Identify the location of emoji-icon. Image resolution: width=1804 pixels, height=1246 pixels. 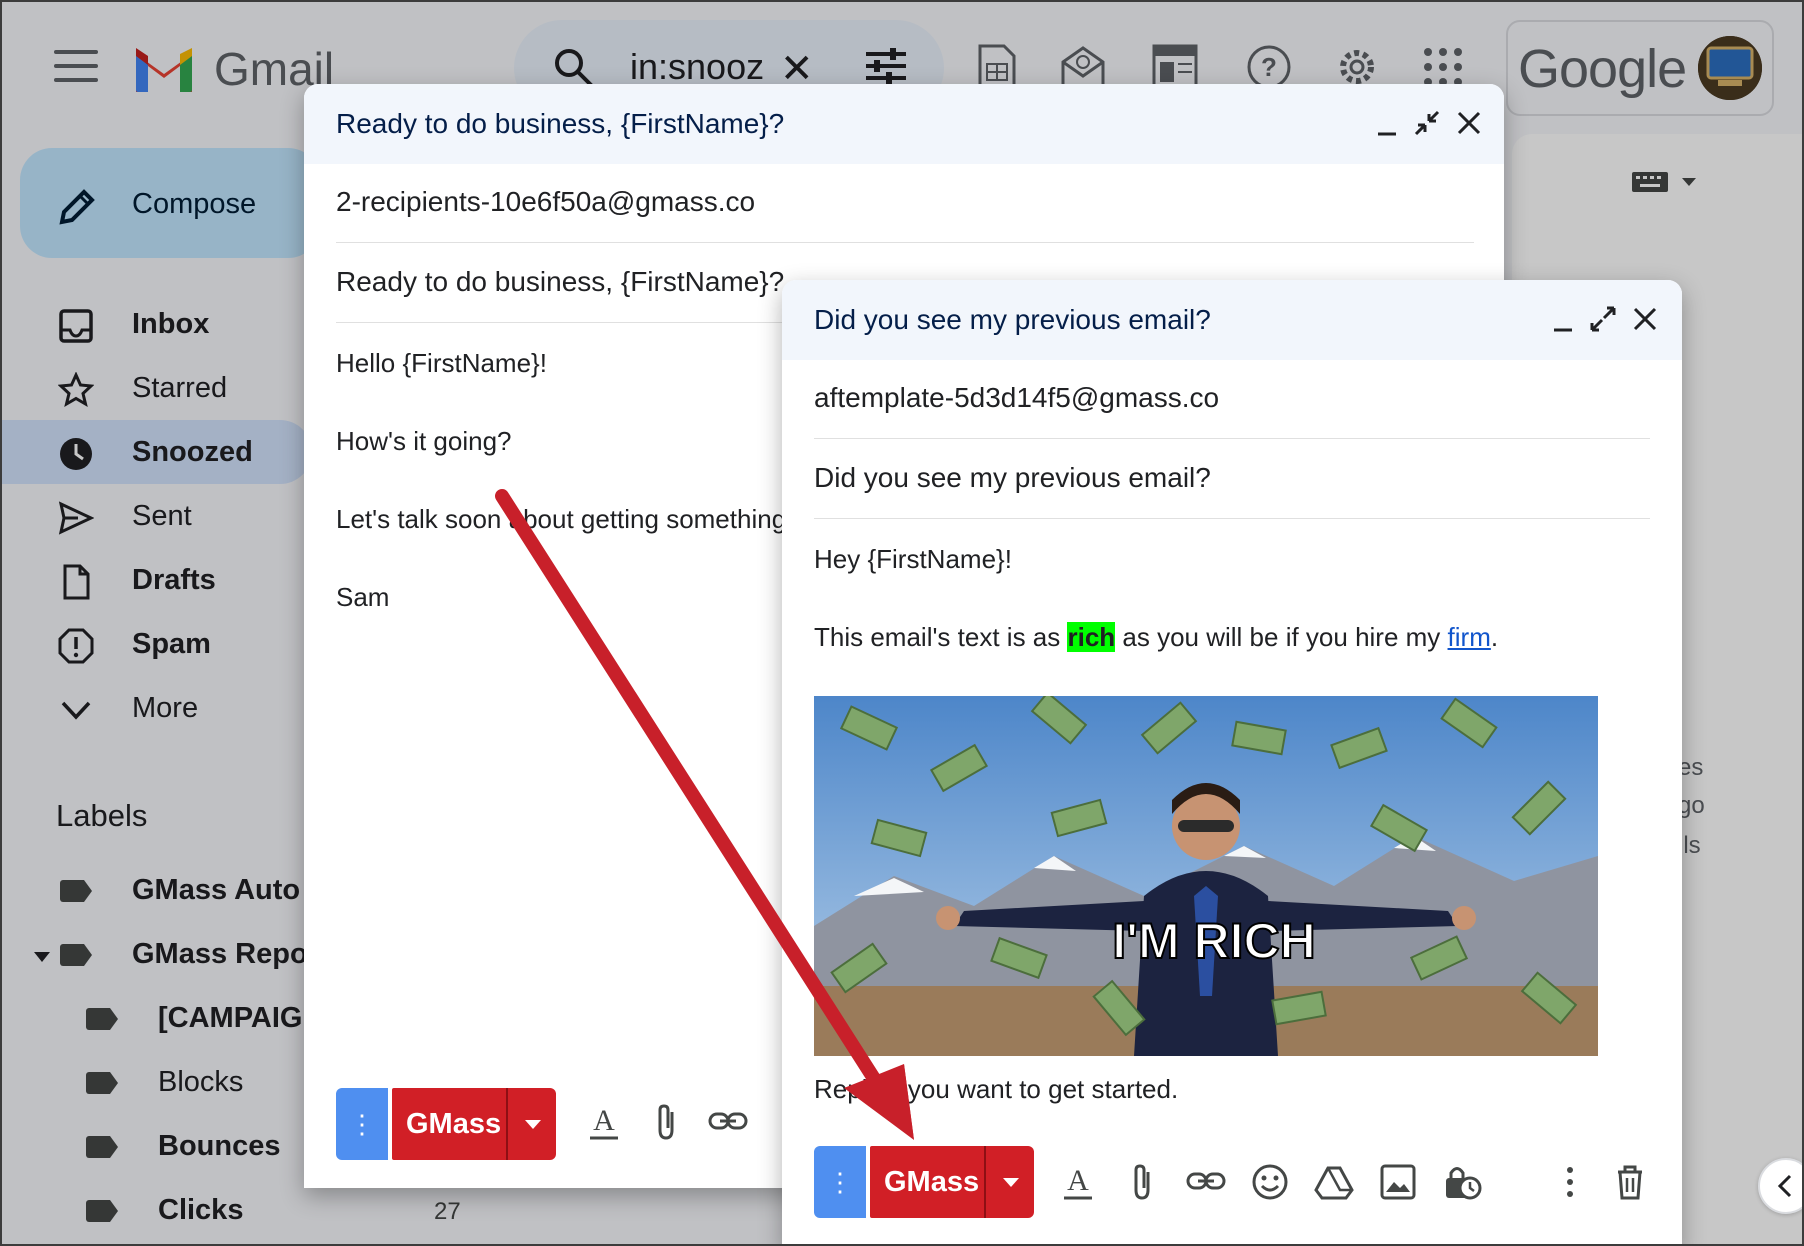
(1270, 1182).